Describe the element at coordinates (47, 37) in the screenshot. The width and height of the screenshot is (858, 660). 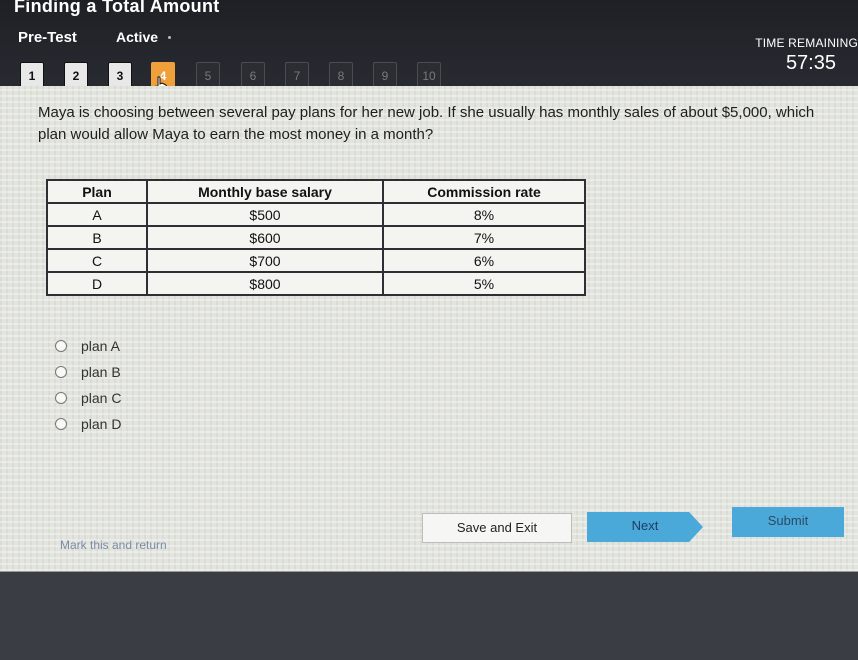
I see `test-type-label: Pre-Test` at that location.